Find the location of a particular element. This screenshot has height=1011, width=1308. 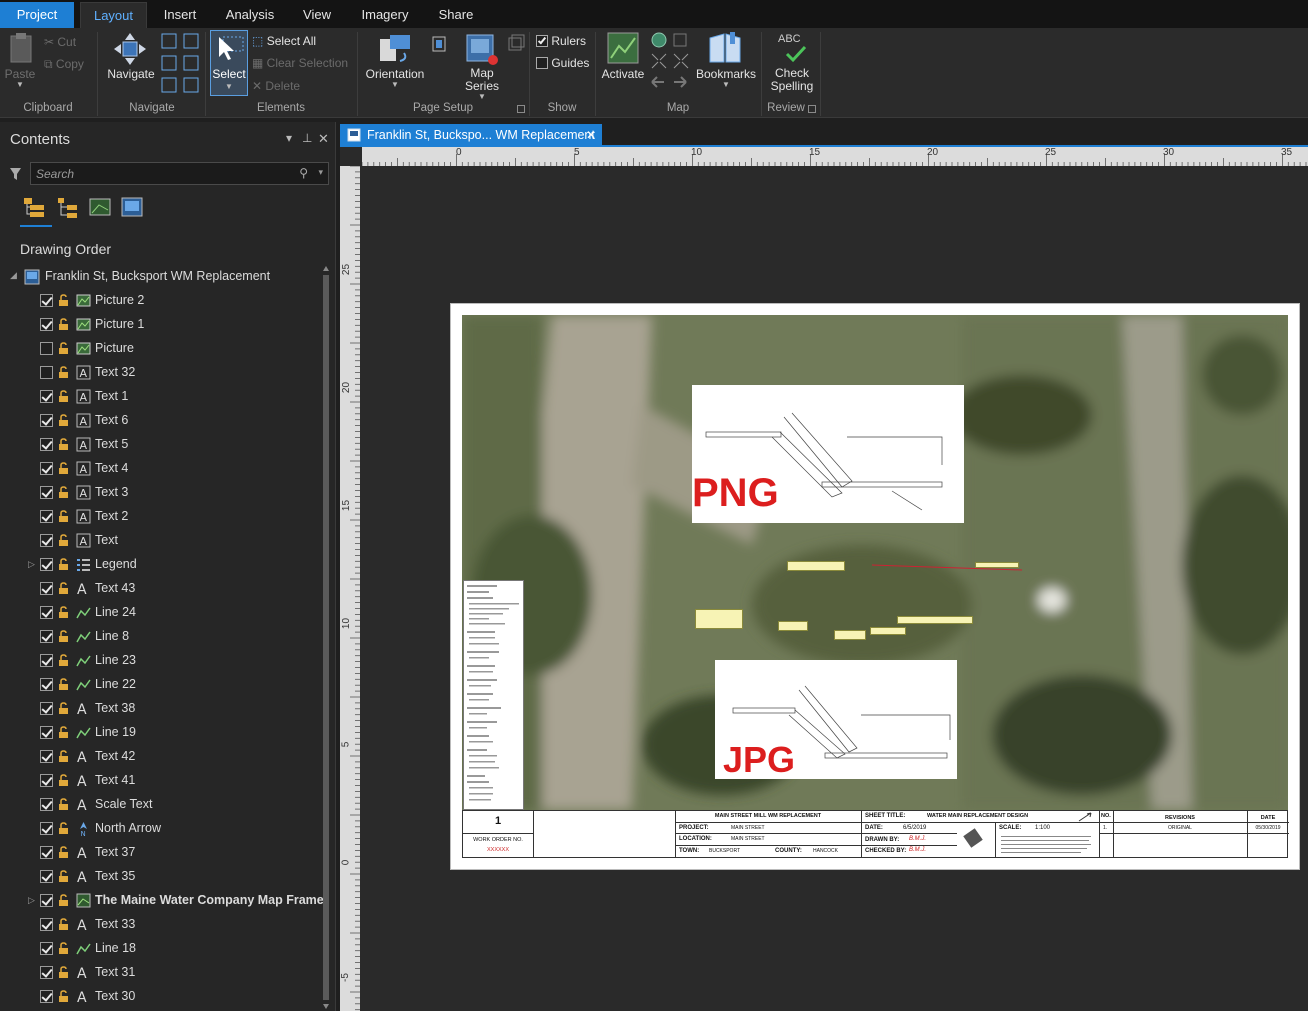

contents-item: A Text 42 is located at coordinates (160, 757).